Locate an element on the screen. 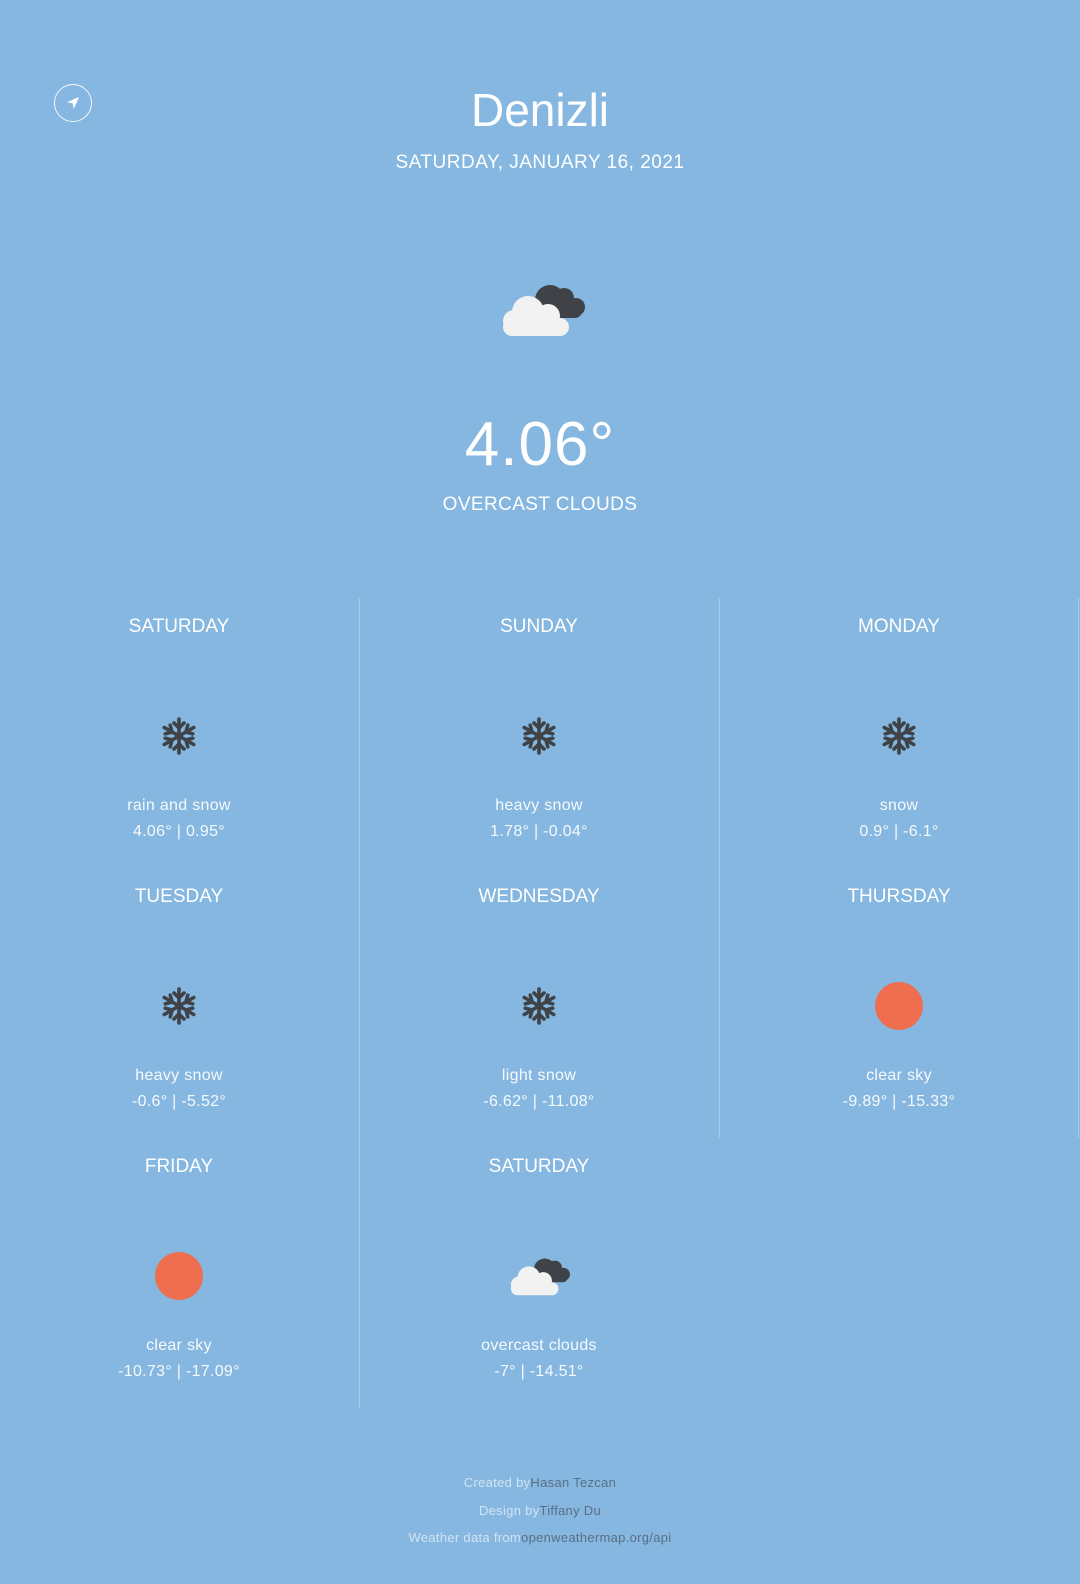 The height and width of the screenshot is (1584, 1080). forecast-day: WEDNESDAY light snow -6.62° | -11.08° is located at coordinates (539, 1003).